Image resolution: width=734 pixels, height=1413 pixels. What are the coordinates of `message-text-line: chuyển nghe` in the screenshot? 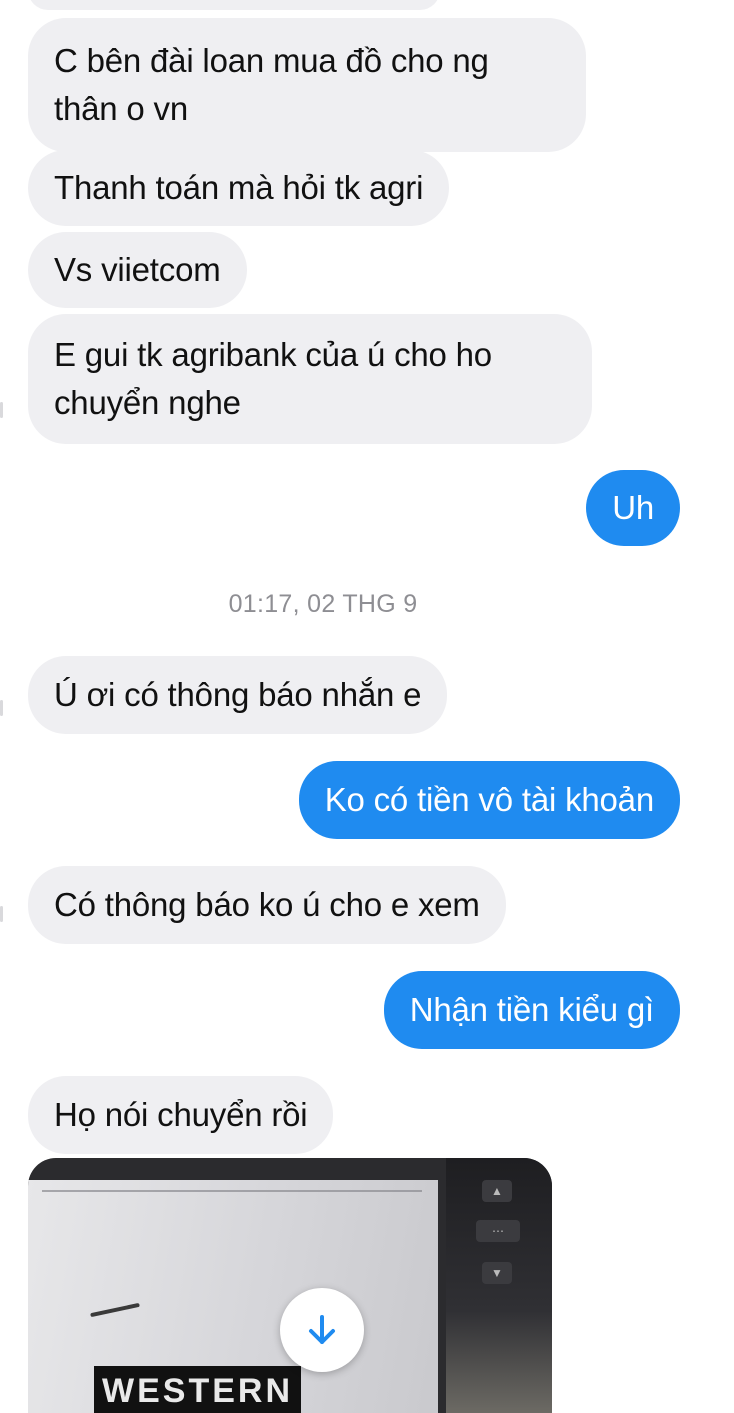 It's located at (147, 402).